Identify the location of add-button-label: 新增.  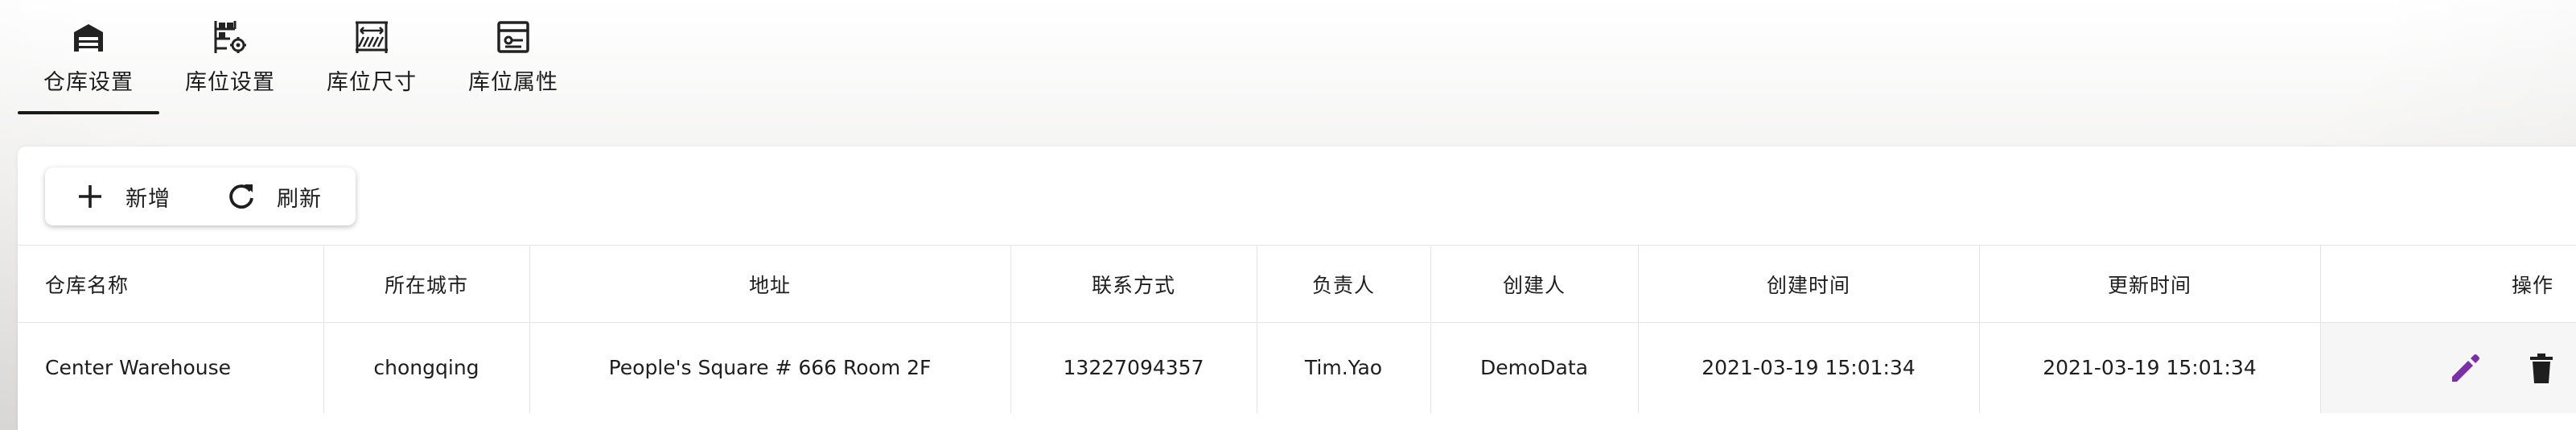
(148, 199).